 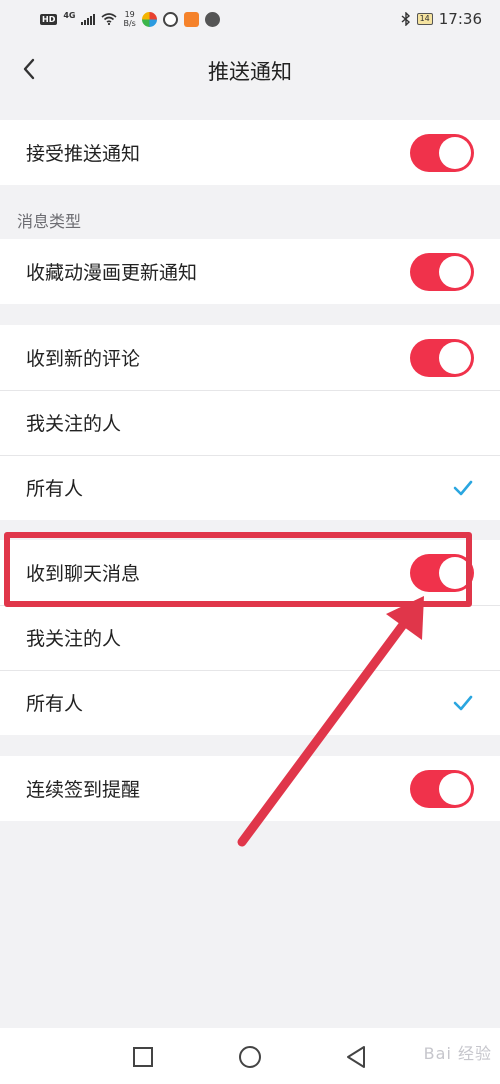 I want to click on triangle-back-icon, so click(x=356, y=1057).